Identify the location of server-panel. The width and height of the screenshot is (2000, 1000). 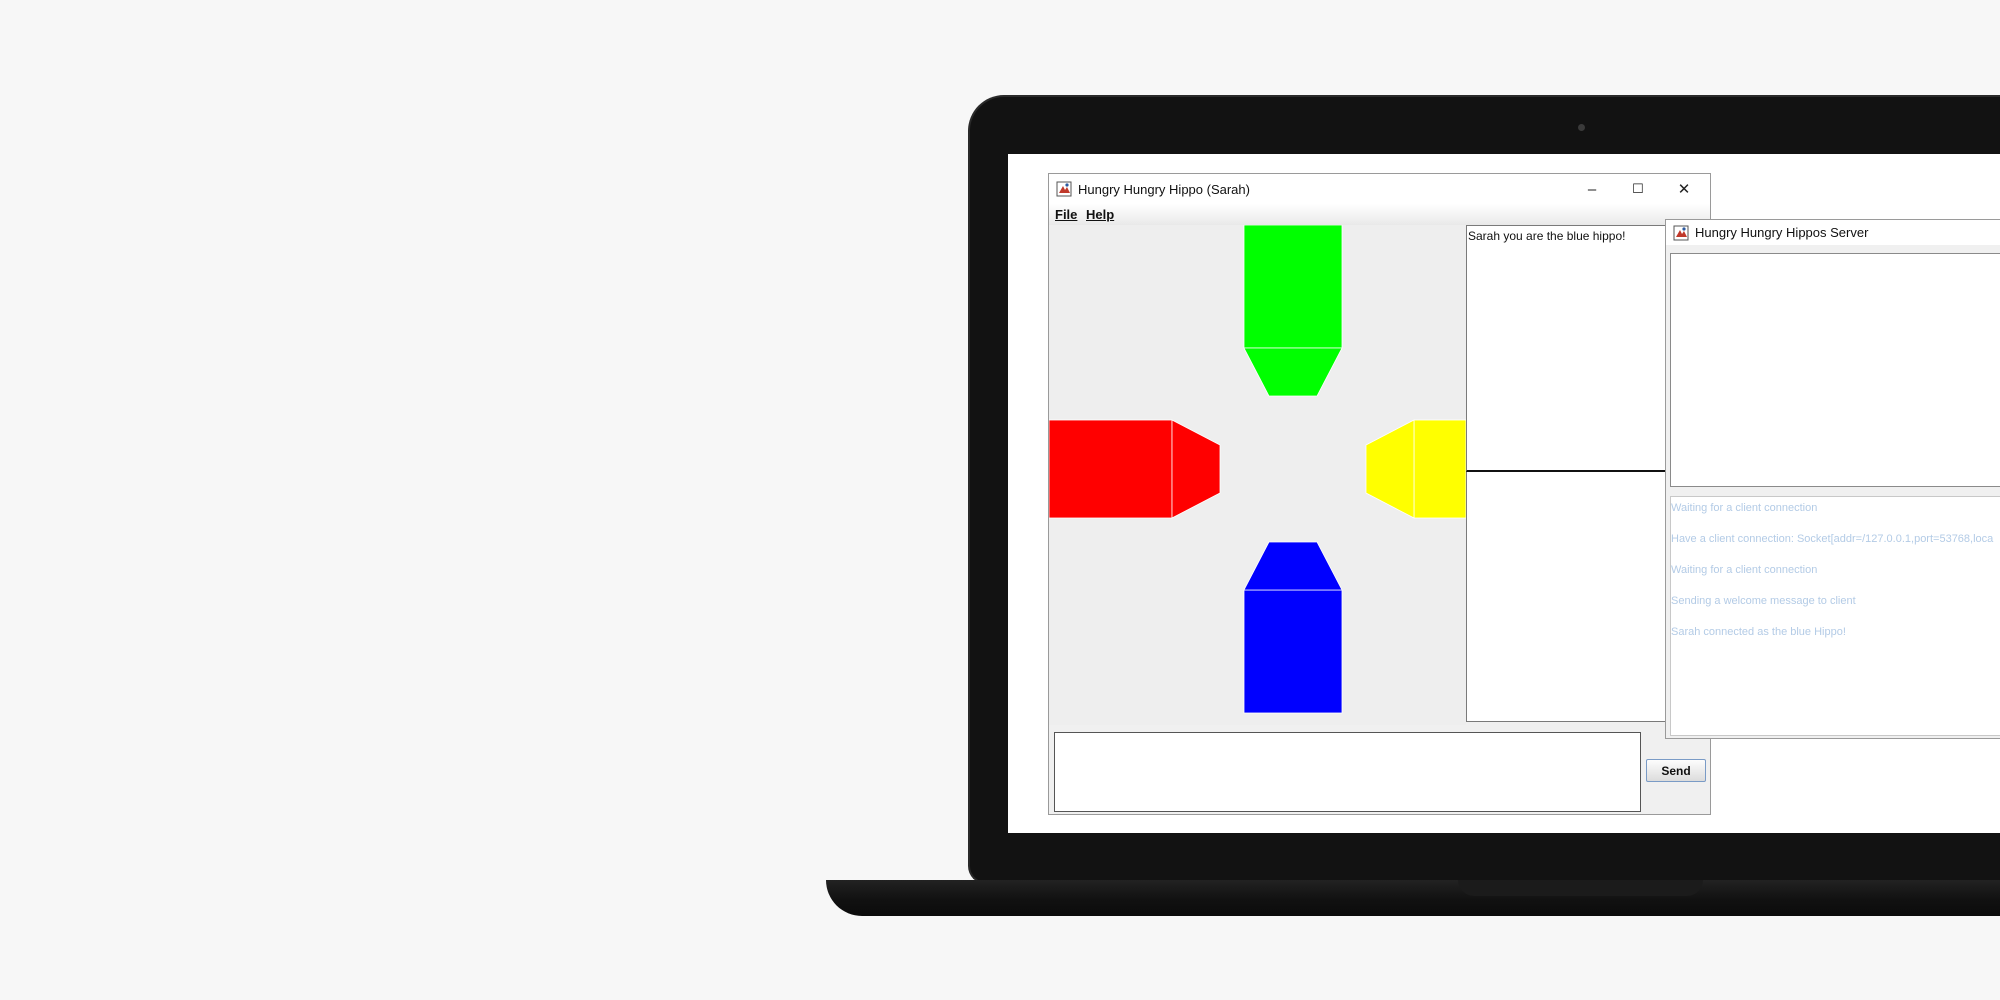
(1835, 370).